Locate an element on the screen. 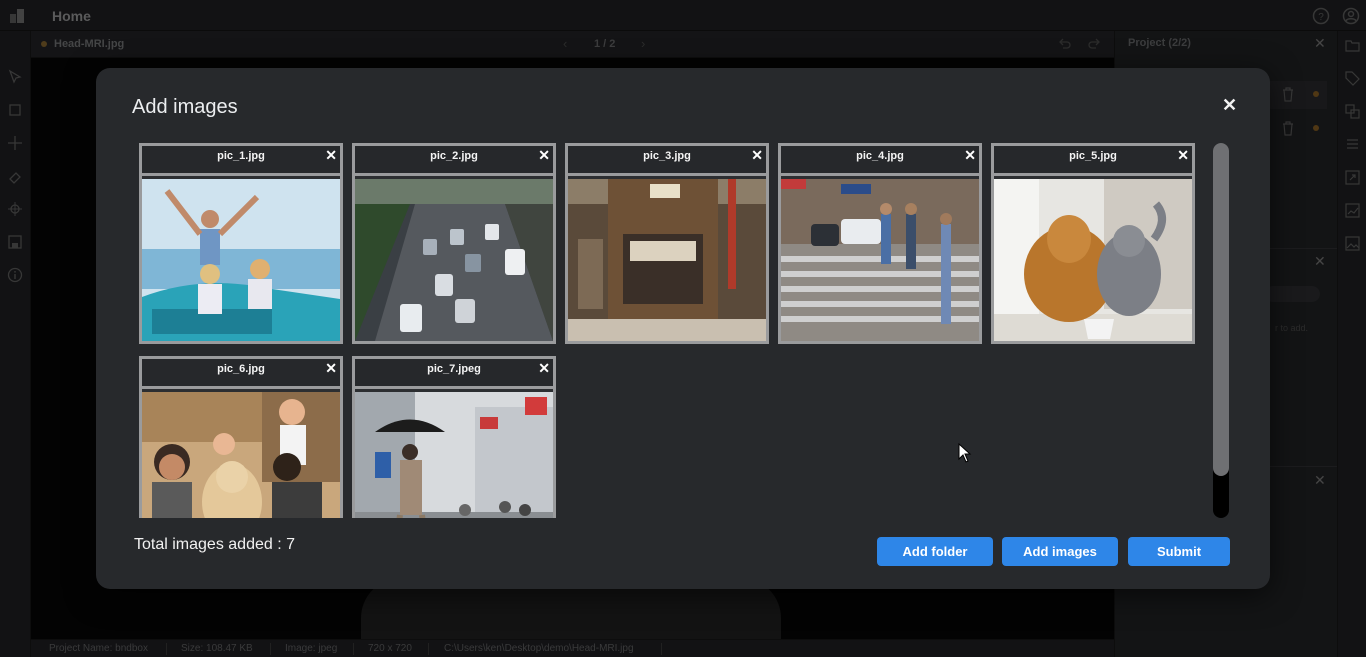 This screenshot has width=1366, height=657. image-card: pic_4.jpg ✕ is located at coordinates (880, 243).